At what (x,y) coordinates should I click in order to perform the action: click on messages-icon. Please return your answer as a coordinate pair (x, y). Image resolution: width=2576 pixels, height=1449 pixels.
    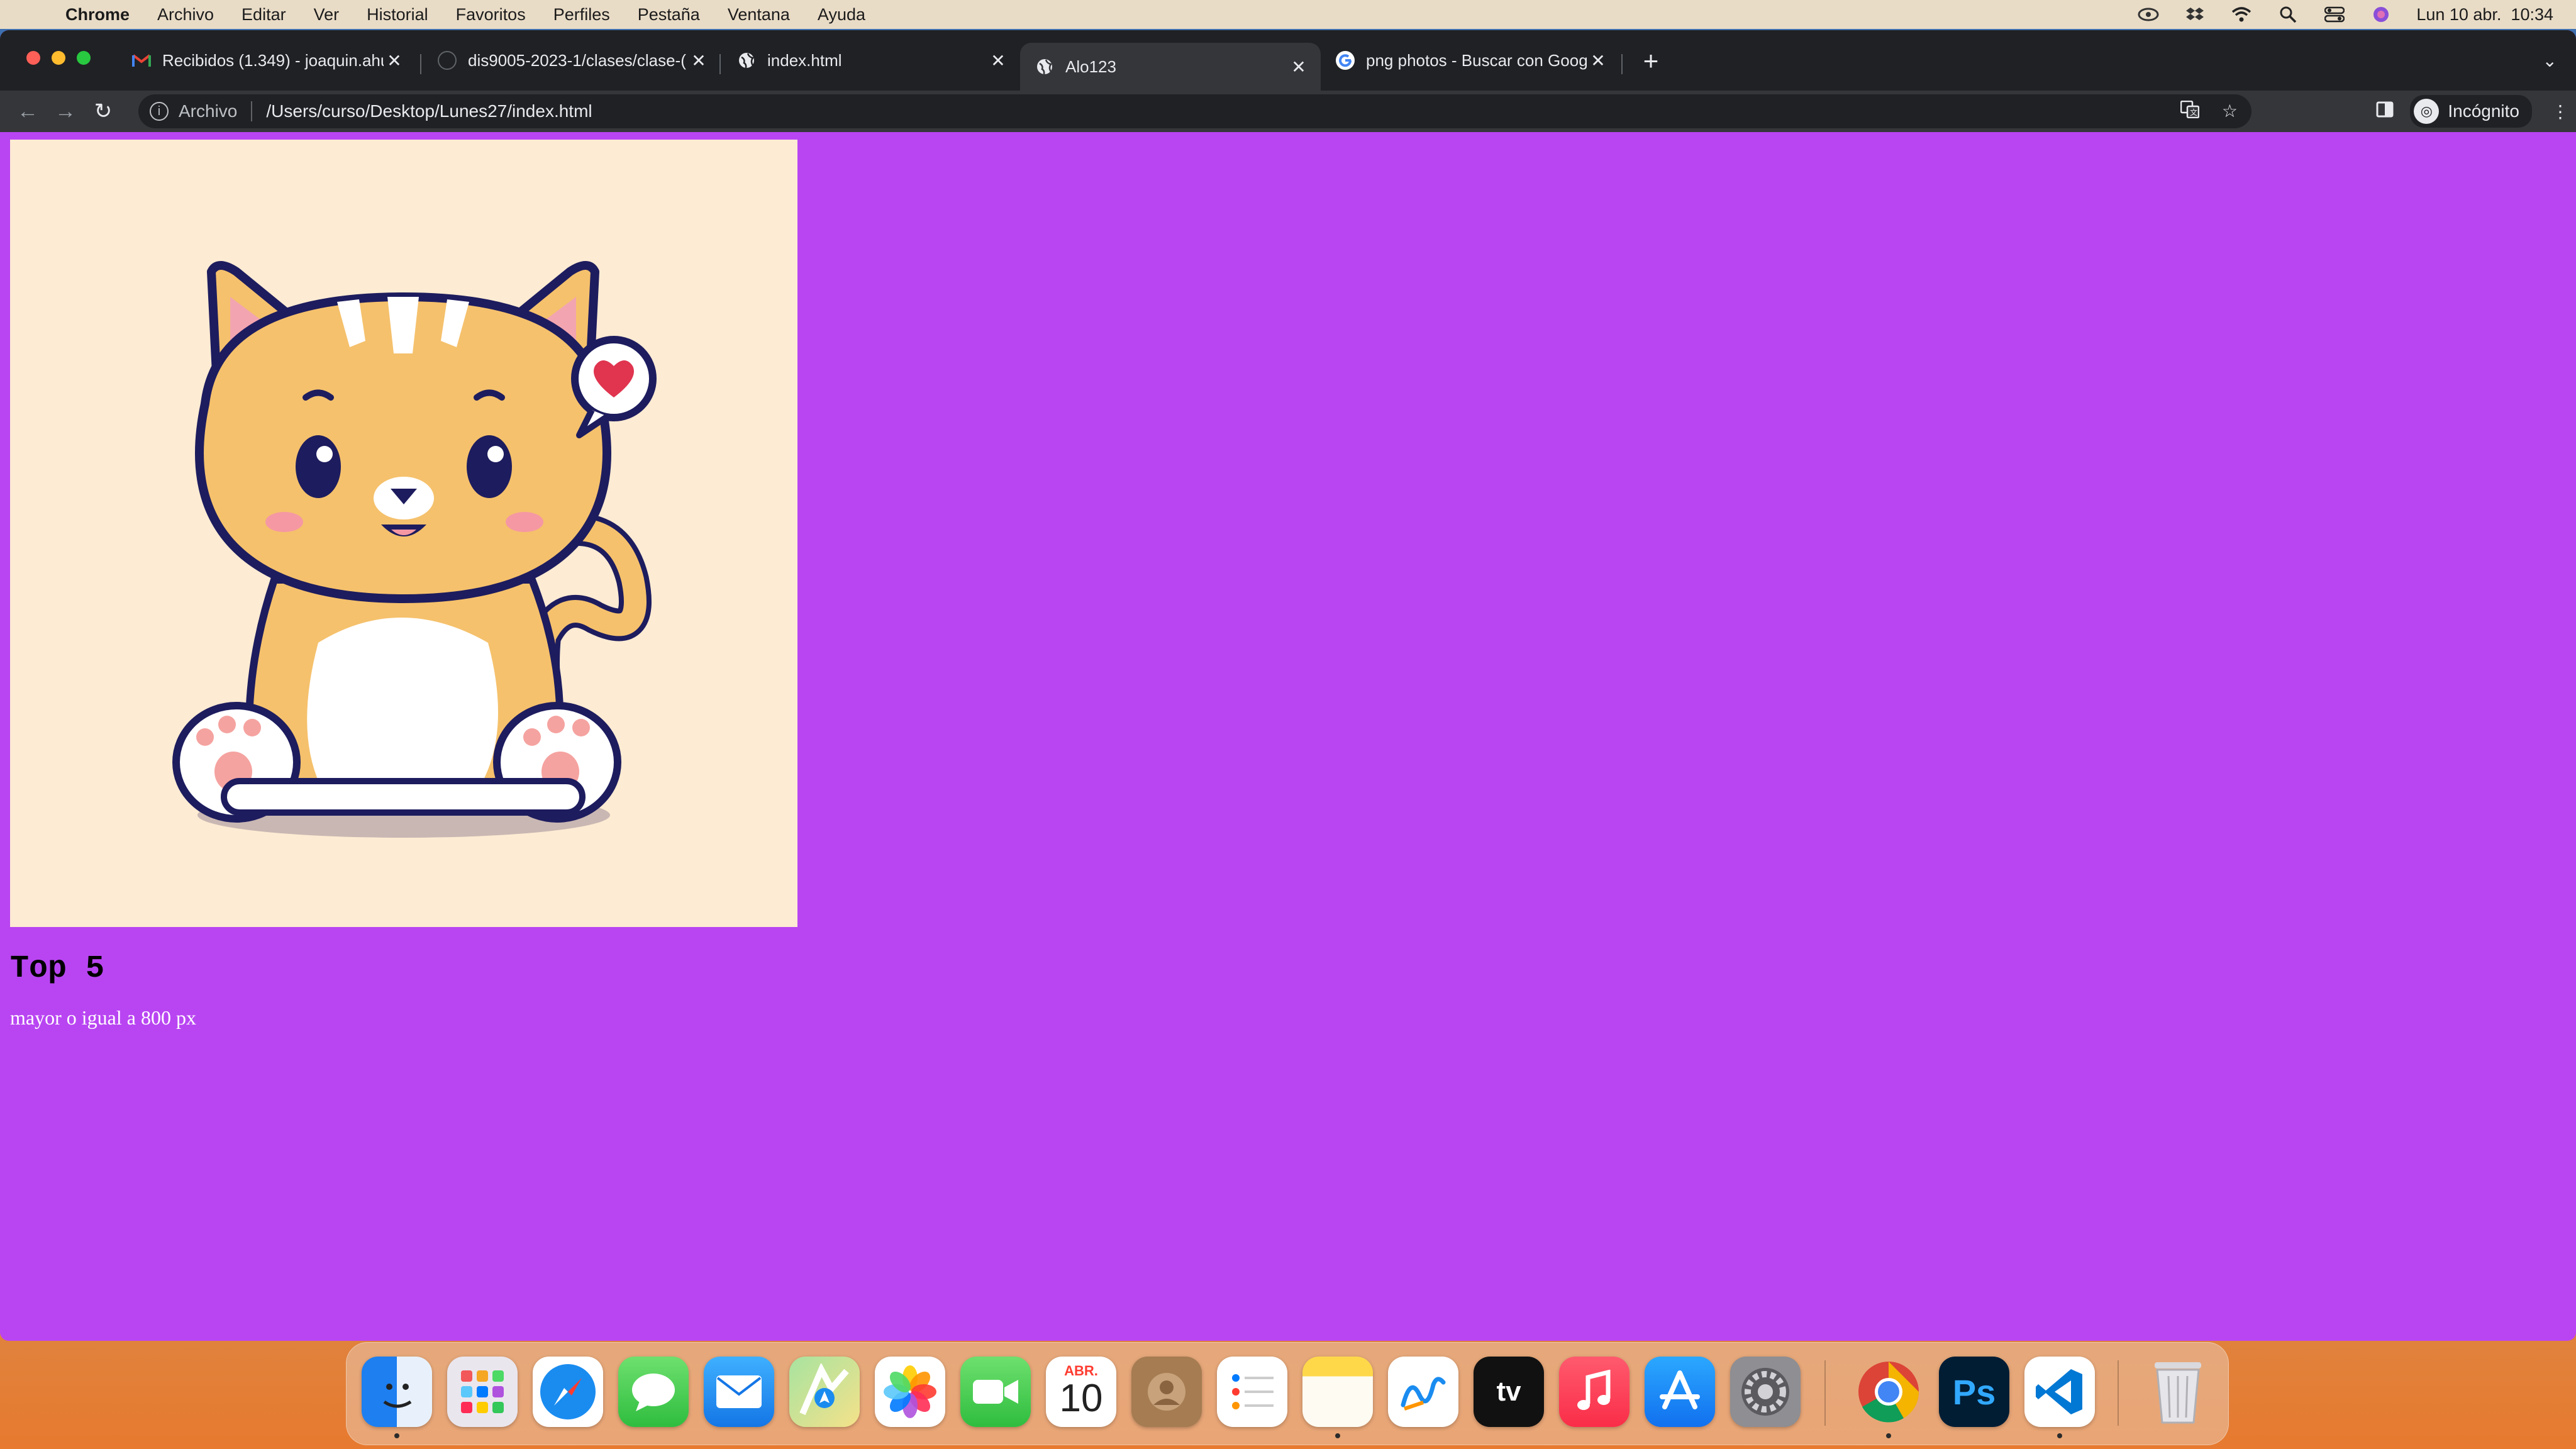
    Looking at the image, I should click on (653, 1392).